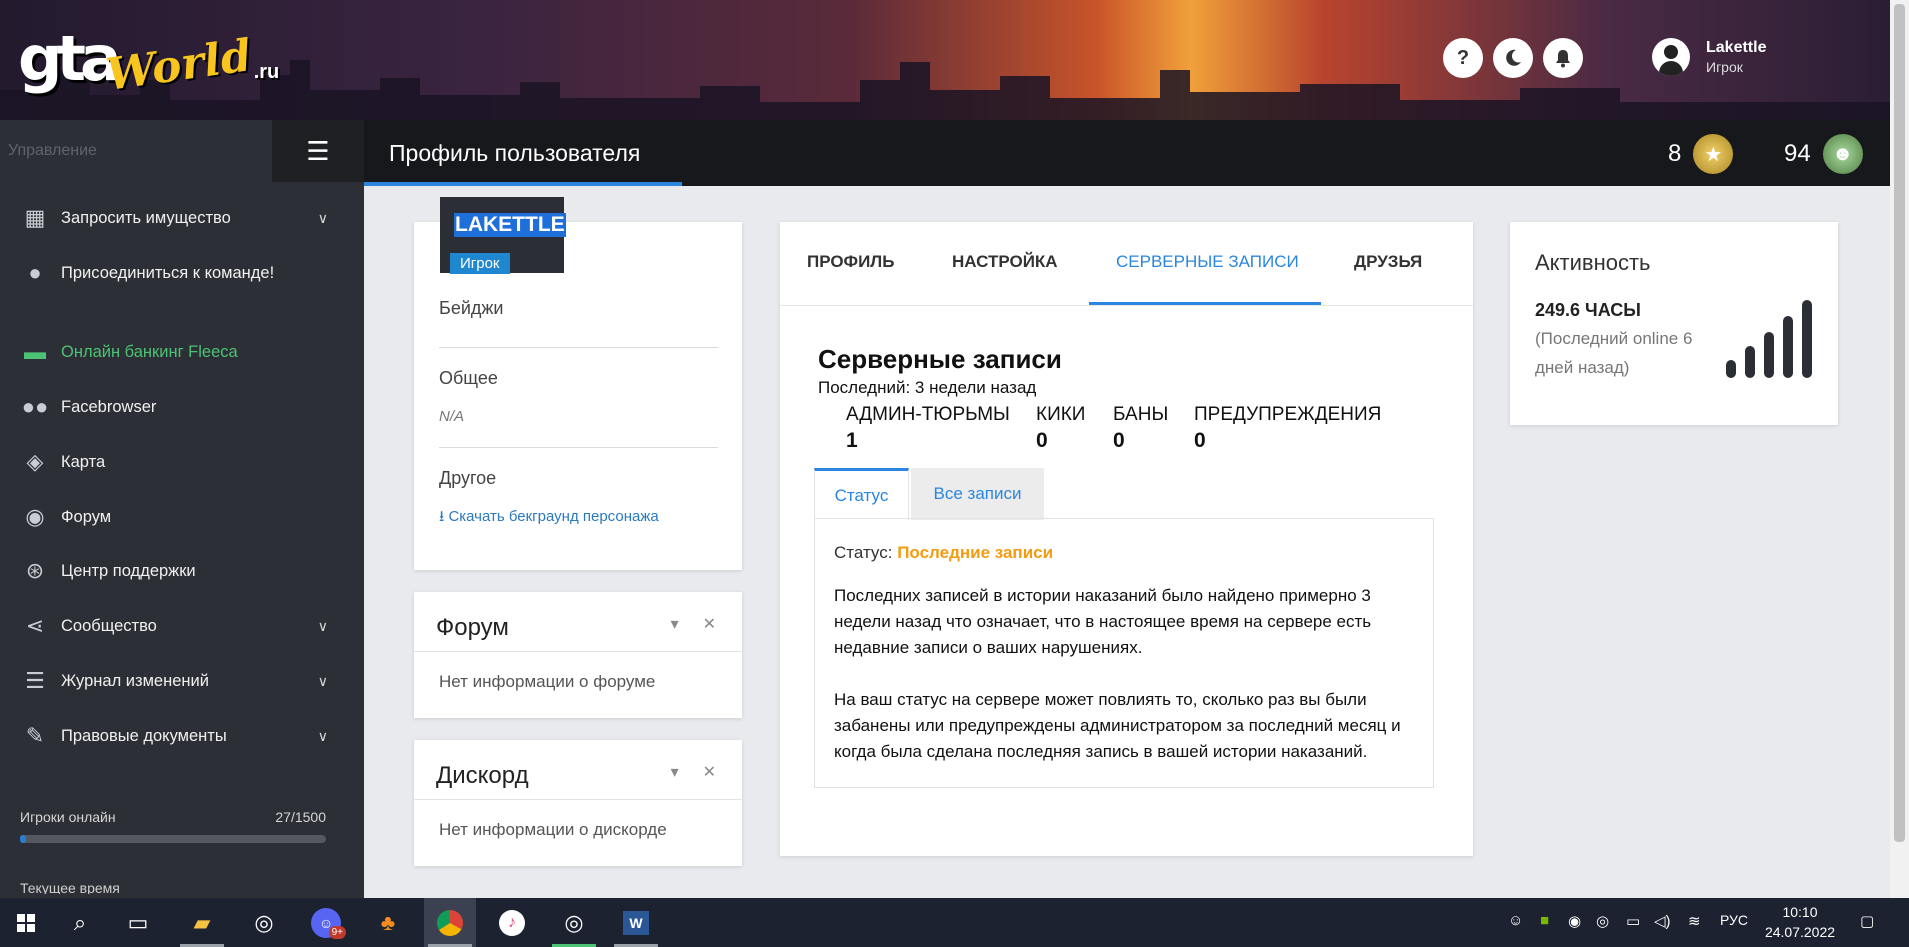 The width and height of the screenshot is (1909, 947). I want to click on last-record-text: Последний: 3 недели назад, so click(927, 387).